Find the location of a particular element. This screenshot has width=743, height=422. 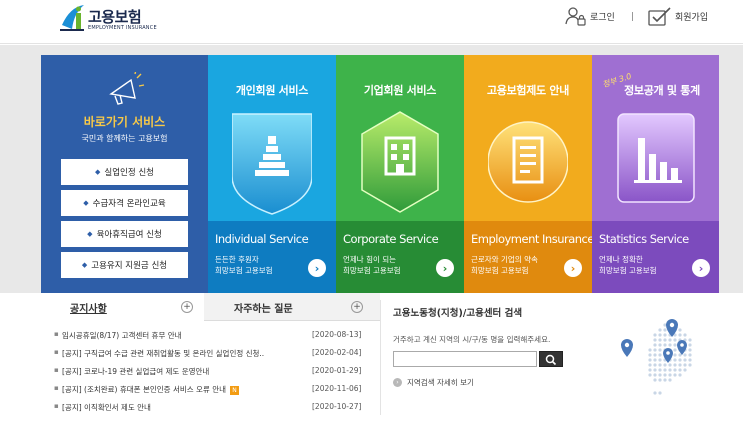

employment-retention-button: ◆ 고용유지 지원금 신청 is located at coordinates (124, 265).